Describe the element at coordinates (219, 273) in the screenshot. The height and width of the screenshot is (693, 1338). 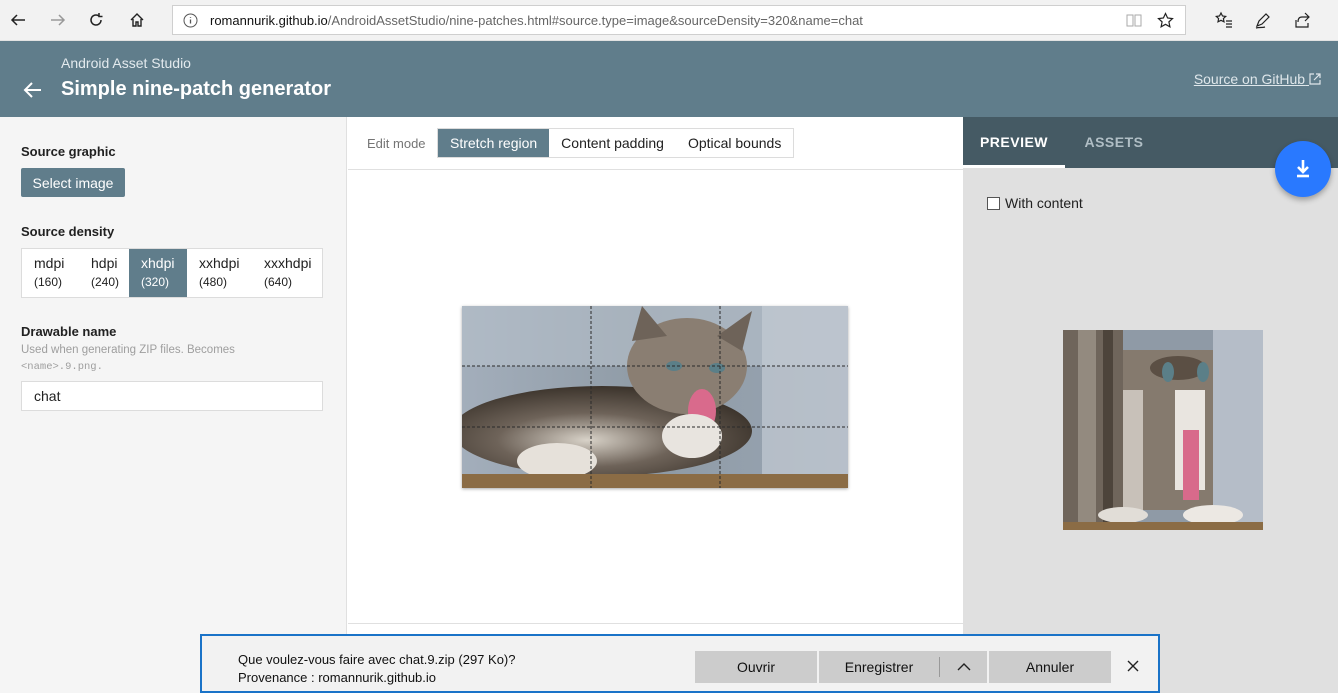
I see `density-option-xxhdpi: xxhdpi (480)` at that location.